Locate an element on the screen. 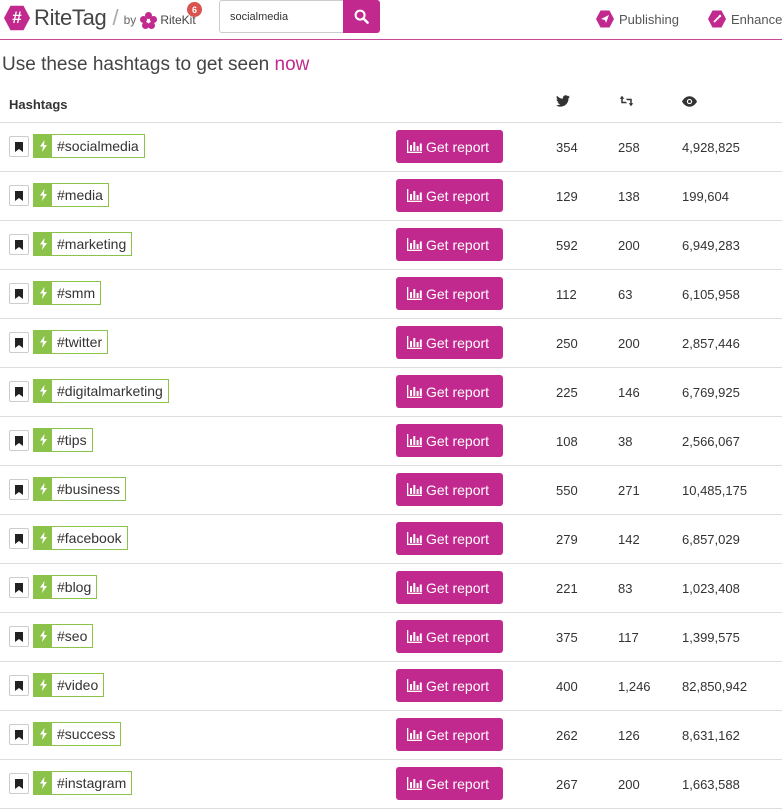  views-count: 199,604 is located at coordinates (705, 196).